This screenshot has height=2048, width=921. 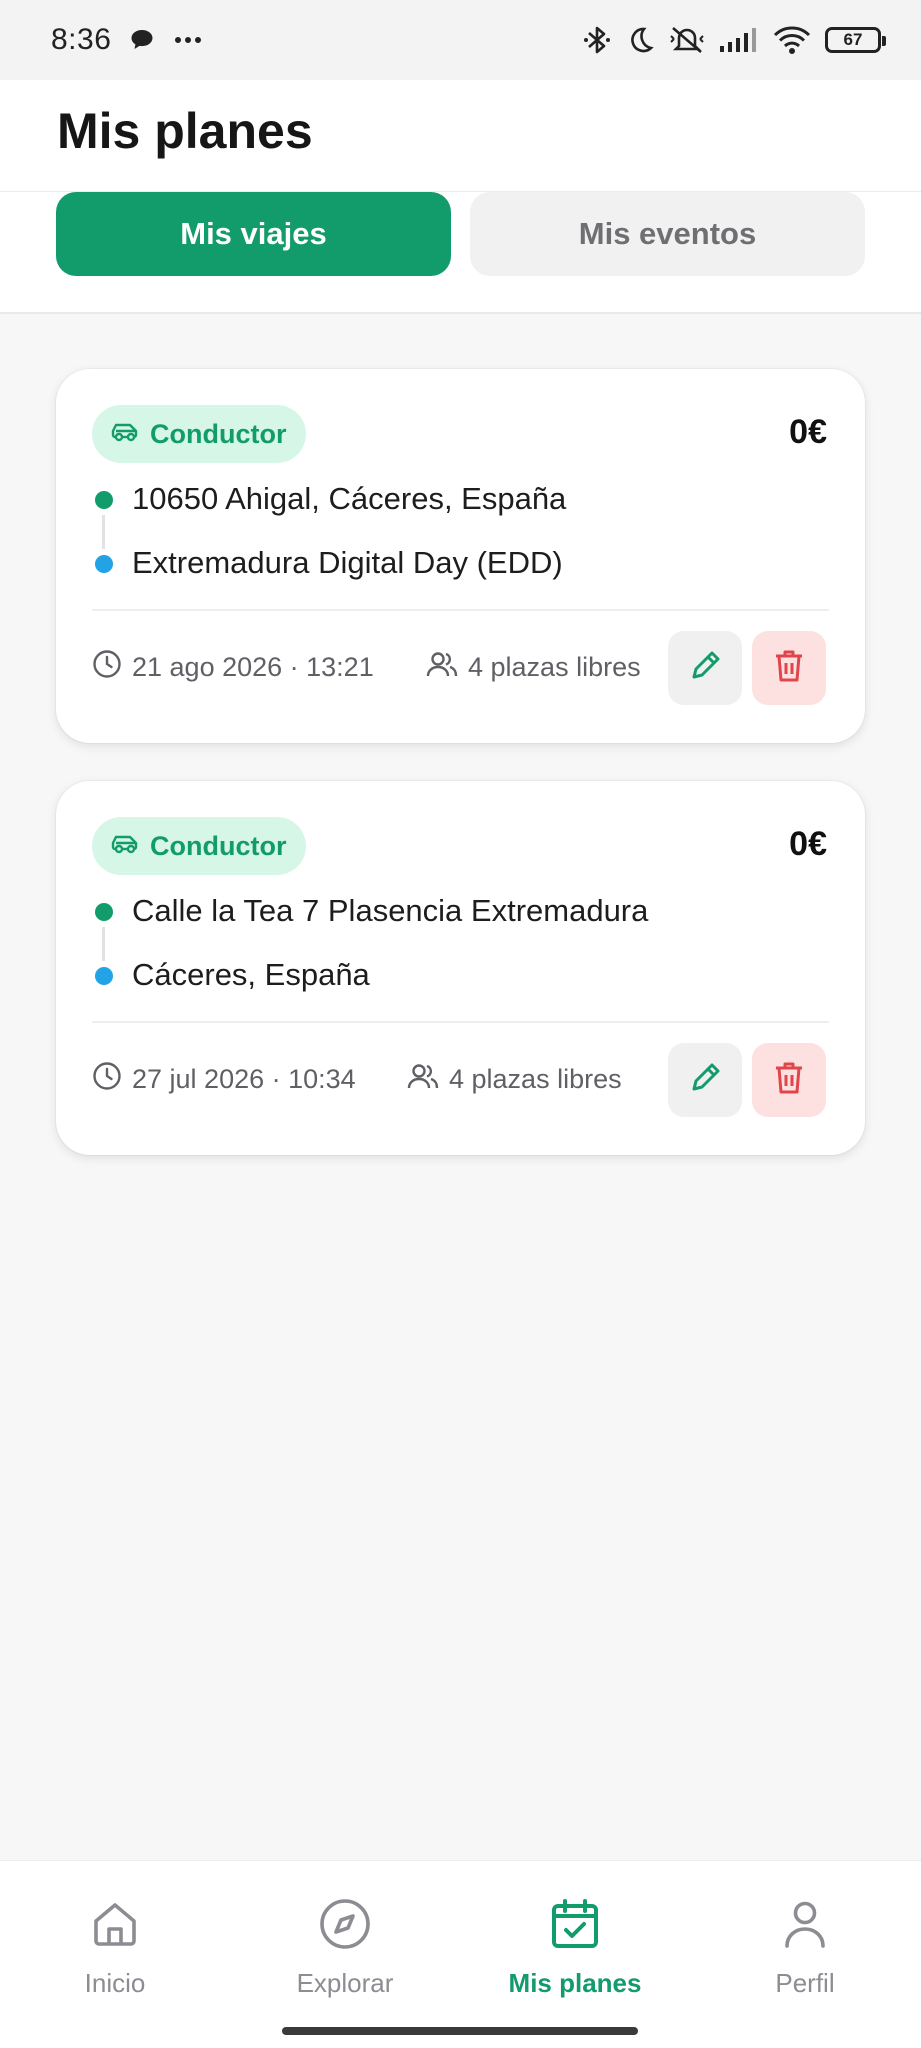 I want to click on datetime-text: 27 jul 2026 · 10:34, so click(x=244, y=1079).